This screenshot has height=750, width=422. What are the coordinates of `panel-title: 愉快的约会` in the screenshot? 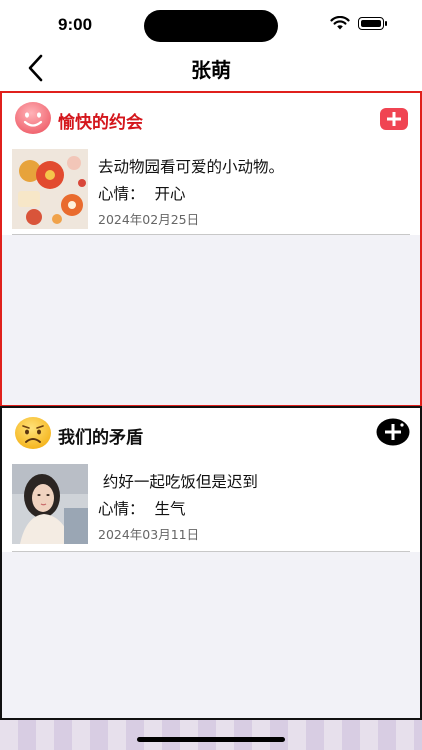 It's located at (100, 123).